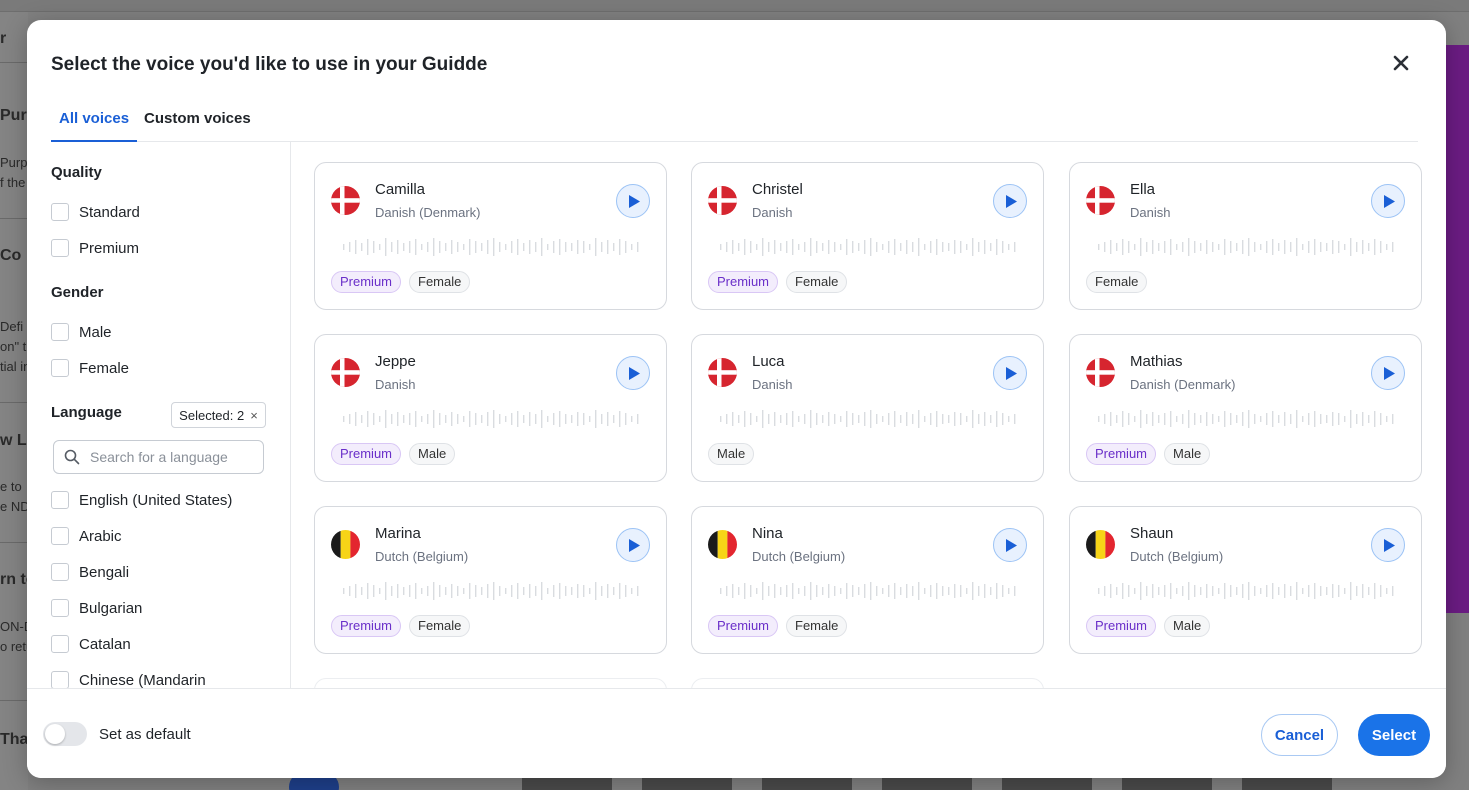  What do you see at coordinates (1245, 236) in the screenshot?
I see `voice-card: Ella Danish Female` at bounding box center [1245, 236].